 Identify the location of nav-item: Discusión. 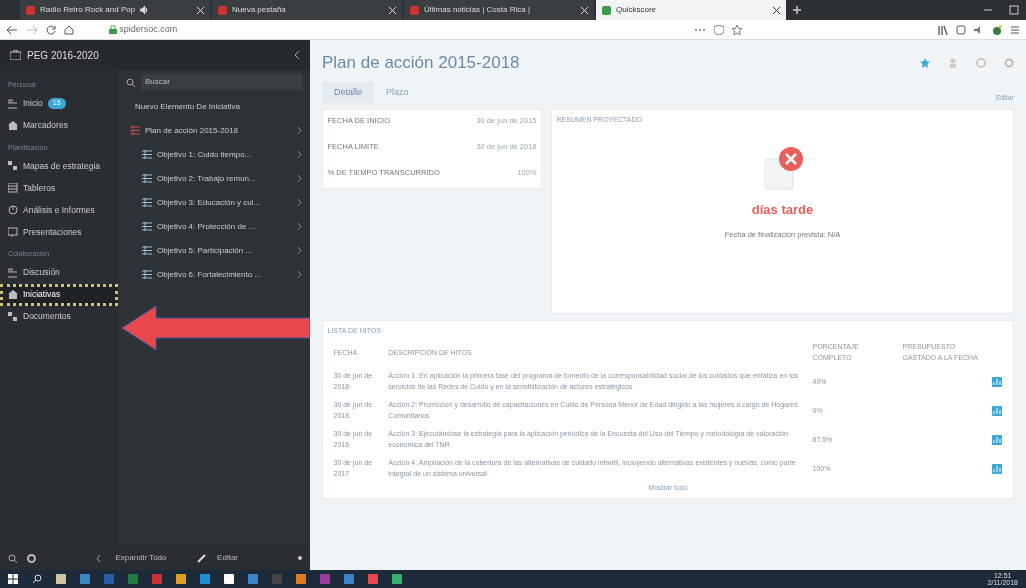
(59, 272).